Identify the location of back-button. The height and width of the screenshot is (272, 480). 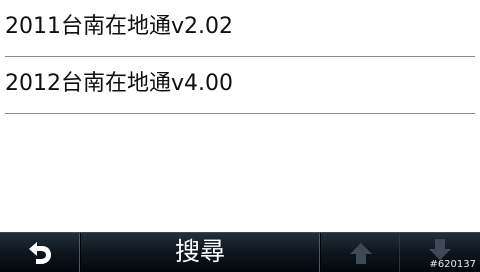
(40, 252).